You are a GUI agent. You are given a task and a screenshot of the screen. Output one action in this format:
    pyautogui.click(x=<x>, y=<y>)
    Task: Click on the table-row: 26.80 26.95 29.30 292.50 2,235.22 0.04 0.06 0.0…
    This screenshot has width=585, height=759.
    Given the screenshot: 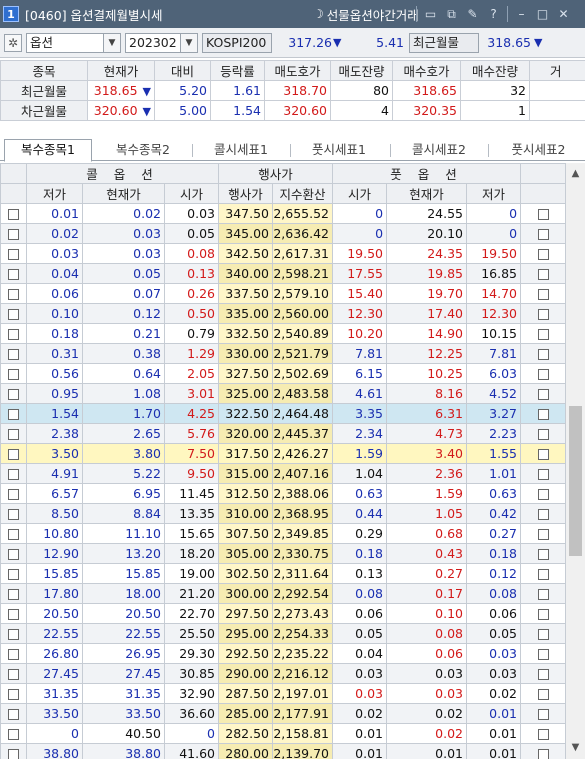 What is the action you would take?
    pyautogui.click(x=282, y=653)
    